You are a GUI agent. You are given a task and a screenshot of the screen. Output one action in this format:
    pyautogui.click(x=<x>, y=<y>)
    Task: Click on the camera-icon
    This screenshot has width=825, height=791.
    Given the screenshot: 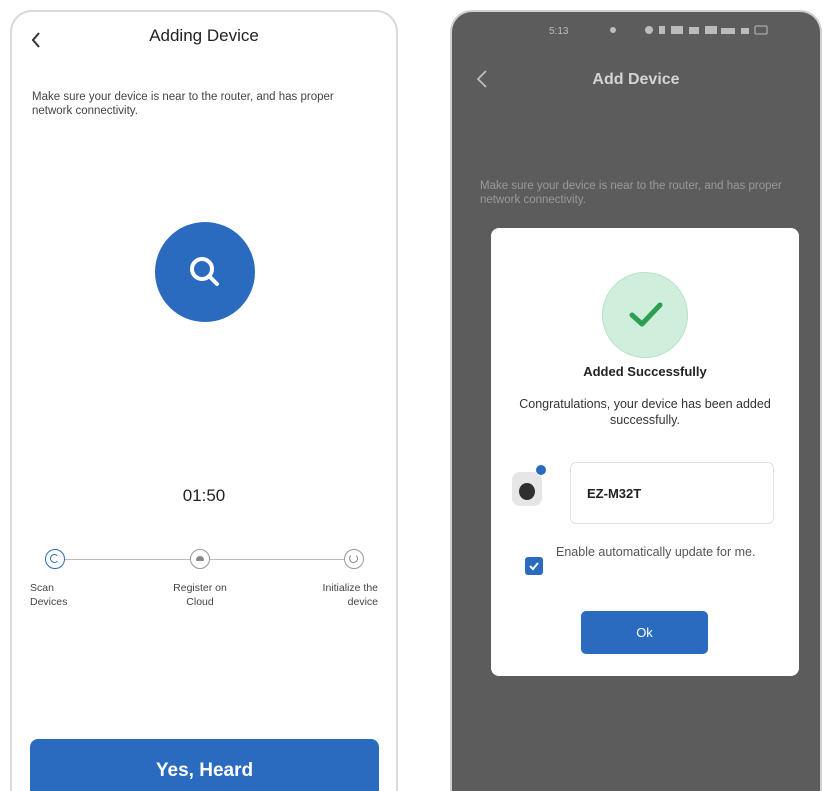 What is the action you would take?
    pyautogui.click(x=527, y=489)
    